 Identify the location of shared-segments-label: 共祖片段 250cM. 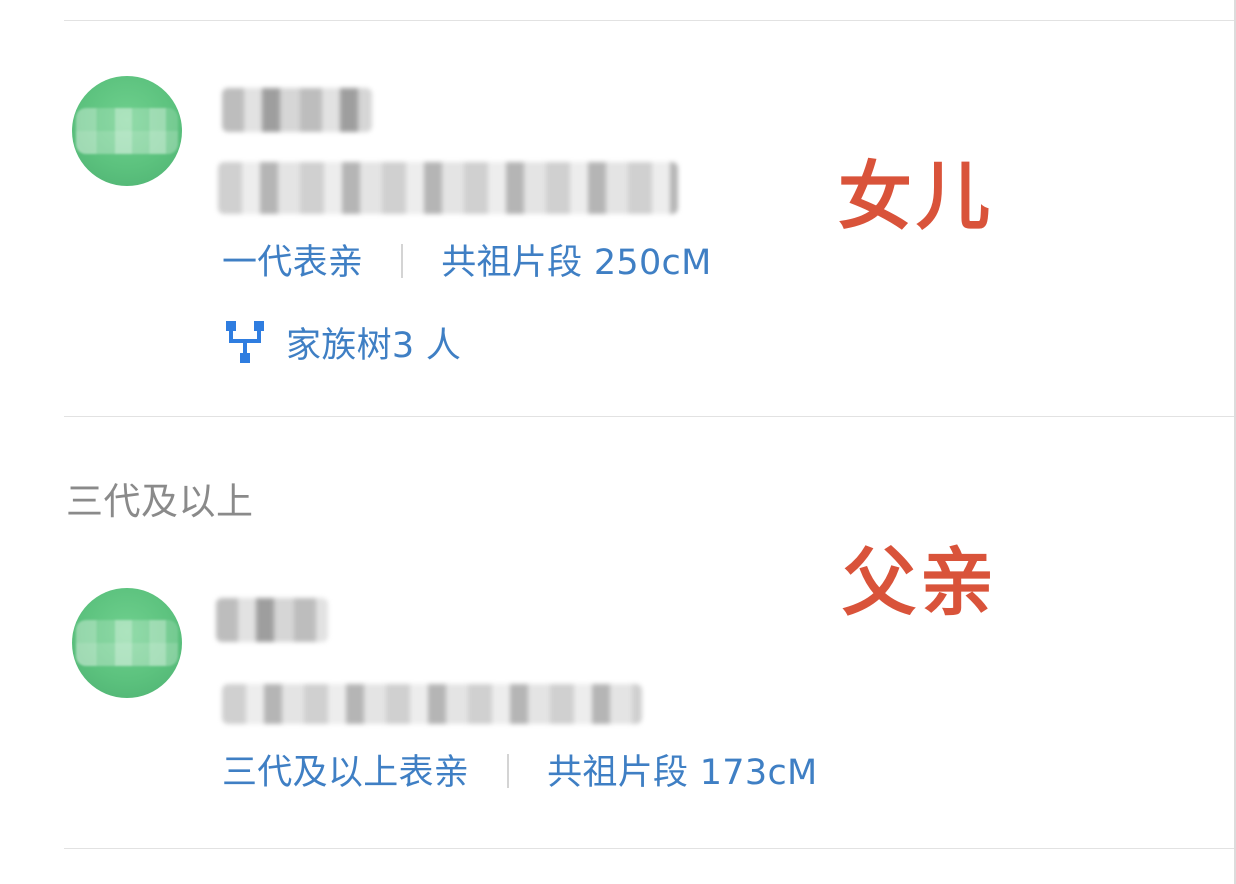
(576, 263).